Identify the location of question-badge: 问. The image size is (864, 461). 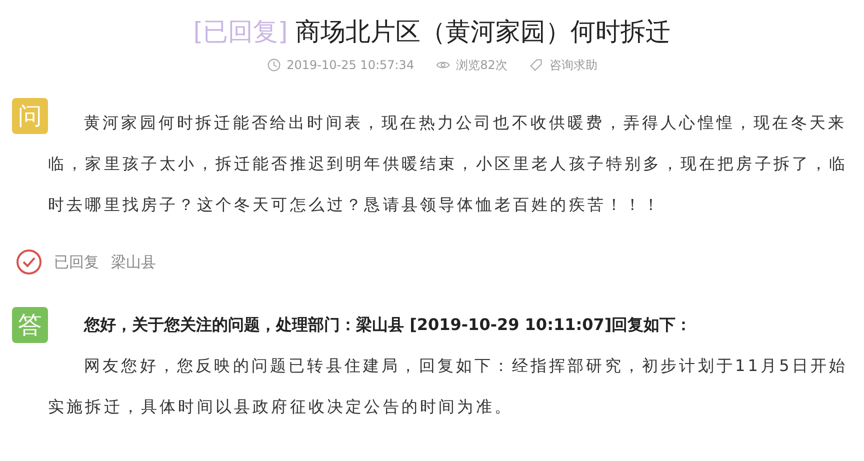
(30, 116).